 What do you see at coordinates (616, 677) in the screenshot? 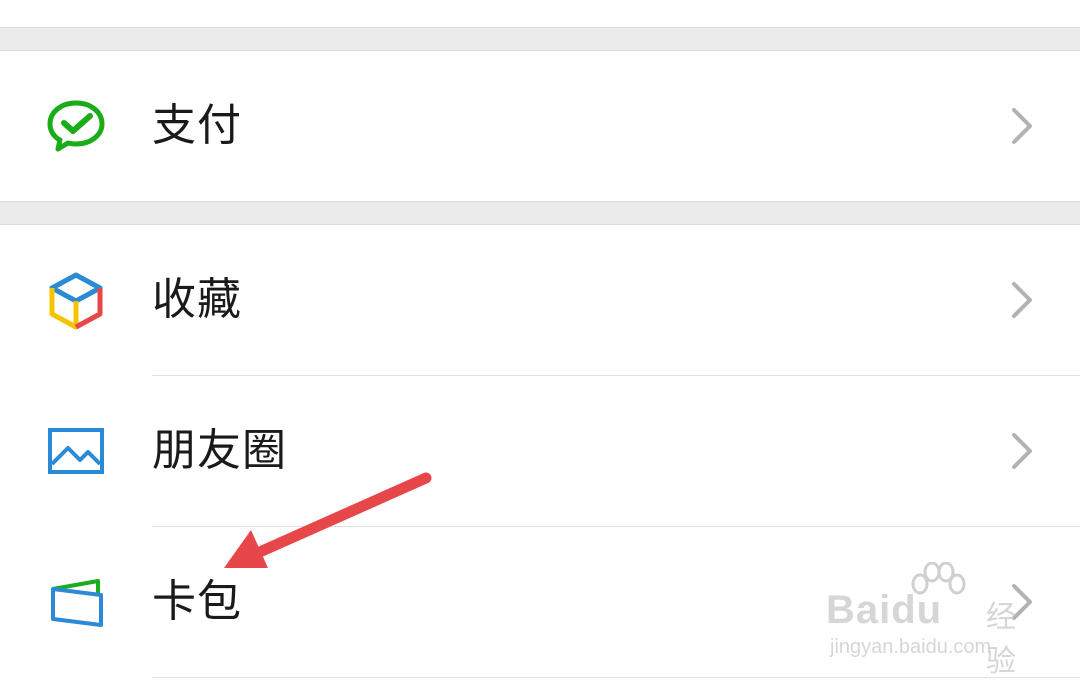
I see `row-divider` at bounding box center [616, 677].